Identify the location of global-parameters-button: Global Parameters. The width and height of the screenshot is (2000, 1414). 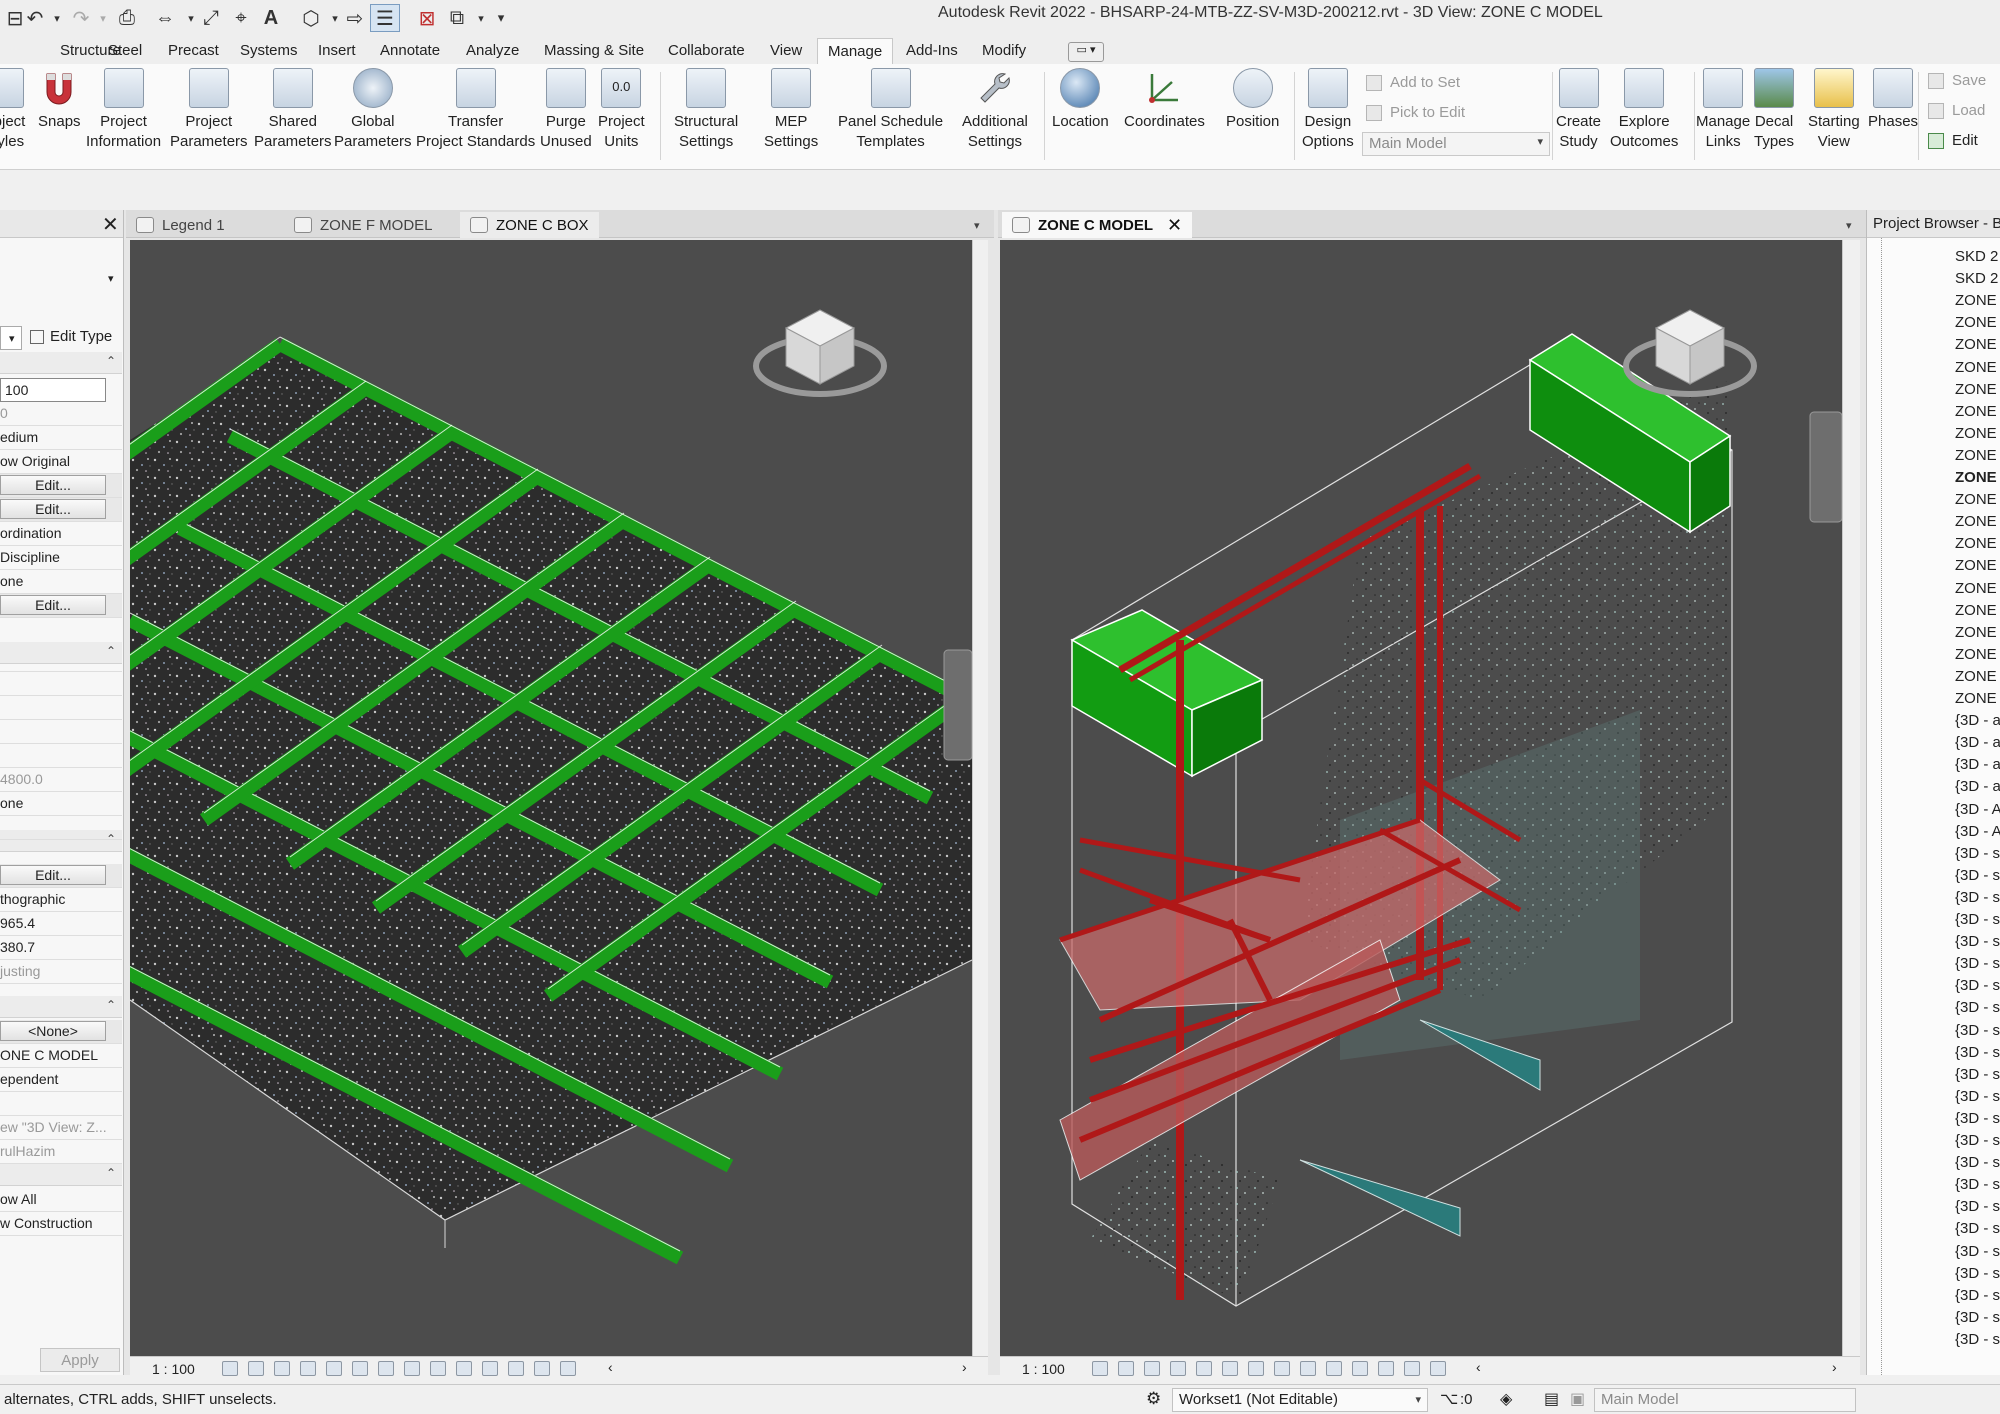
(373, 110).